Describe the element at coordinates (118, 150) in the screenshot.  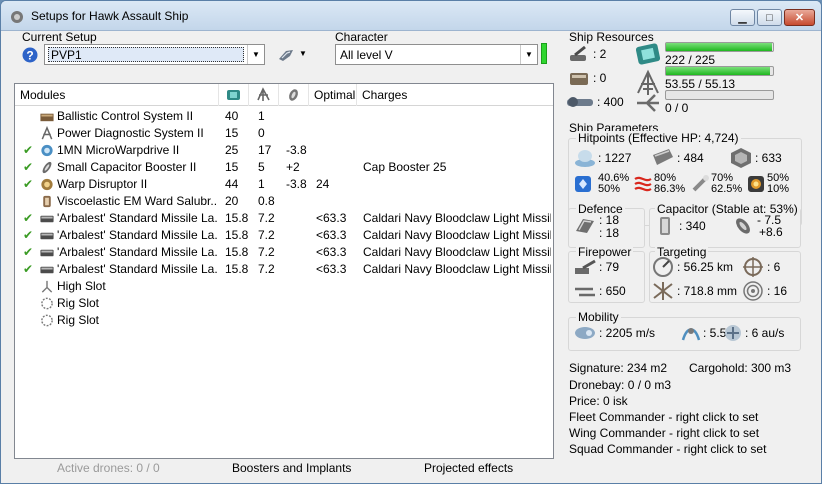
I see `module-name: 1MN MicroWarpdrive II` at that location.